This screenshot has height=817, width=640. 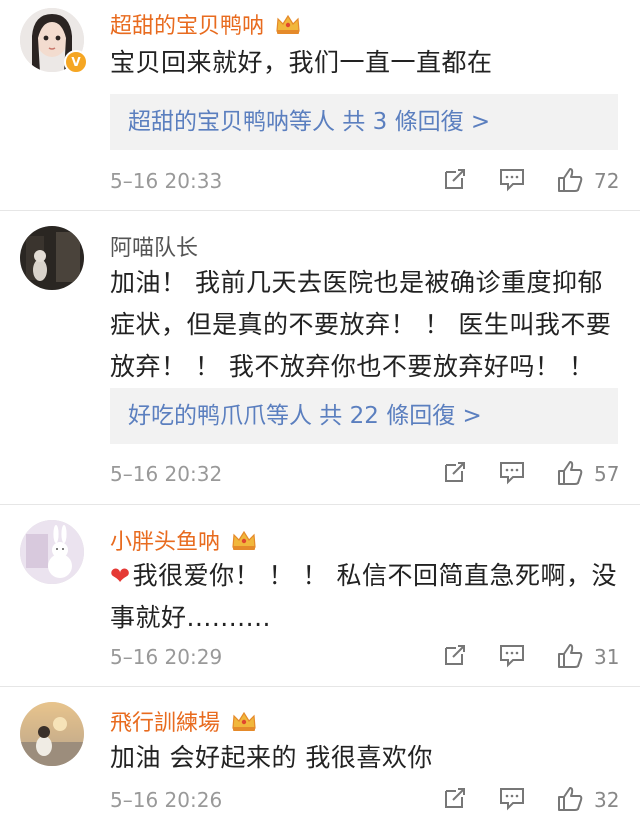 What do you see at coordinates (166, 474) in the screenshot?
I see `timestamp: 5–16 20:32` at bounding box center [166, 474].